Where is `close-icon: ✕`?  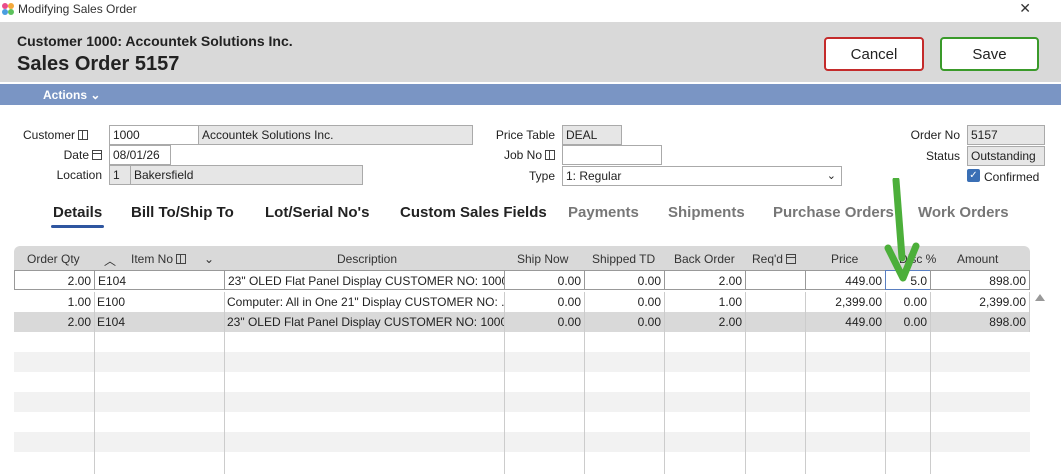
close-icon: ✕ is located at coordinates (1025, 8).